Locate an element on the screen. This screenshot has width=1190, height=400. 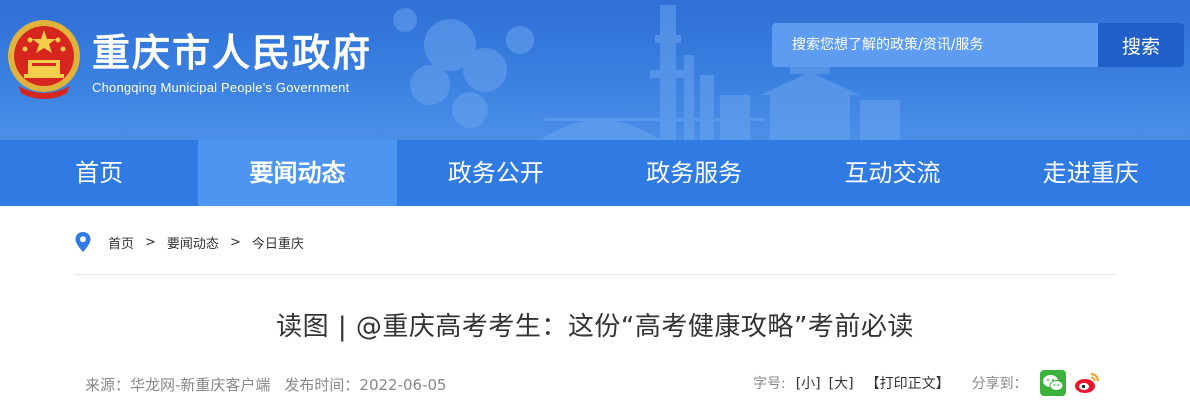
font-large-button: [大] is located at coordinates (841, 383).